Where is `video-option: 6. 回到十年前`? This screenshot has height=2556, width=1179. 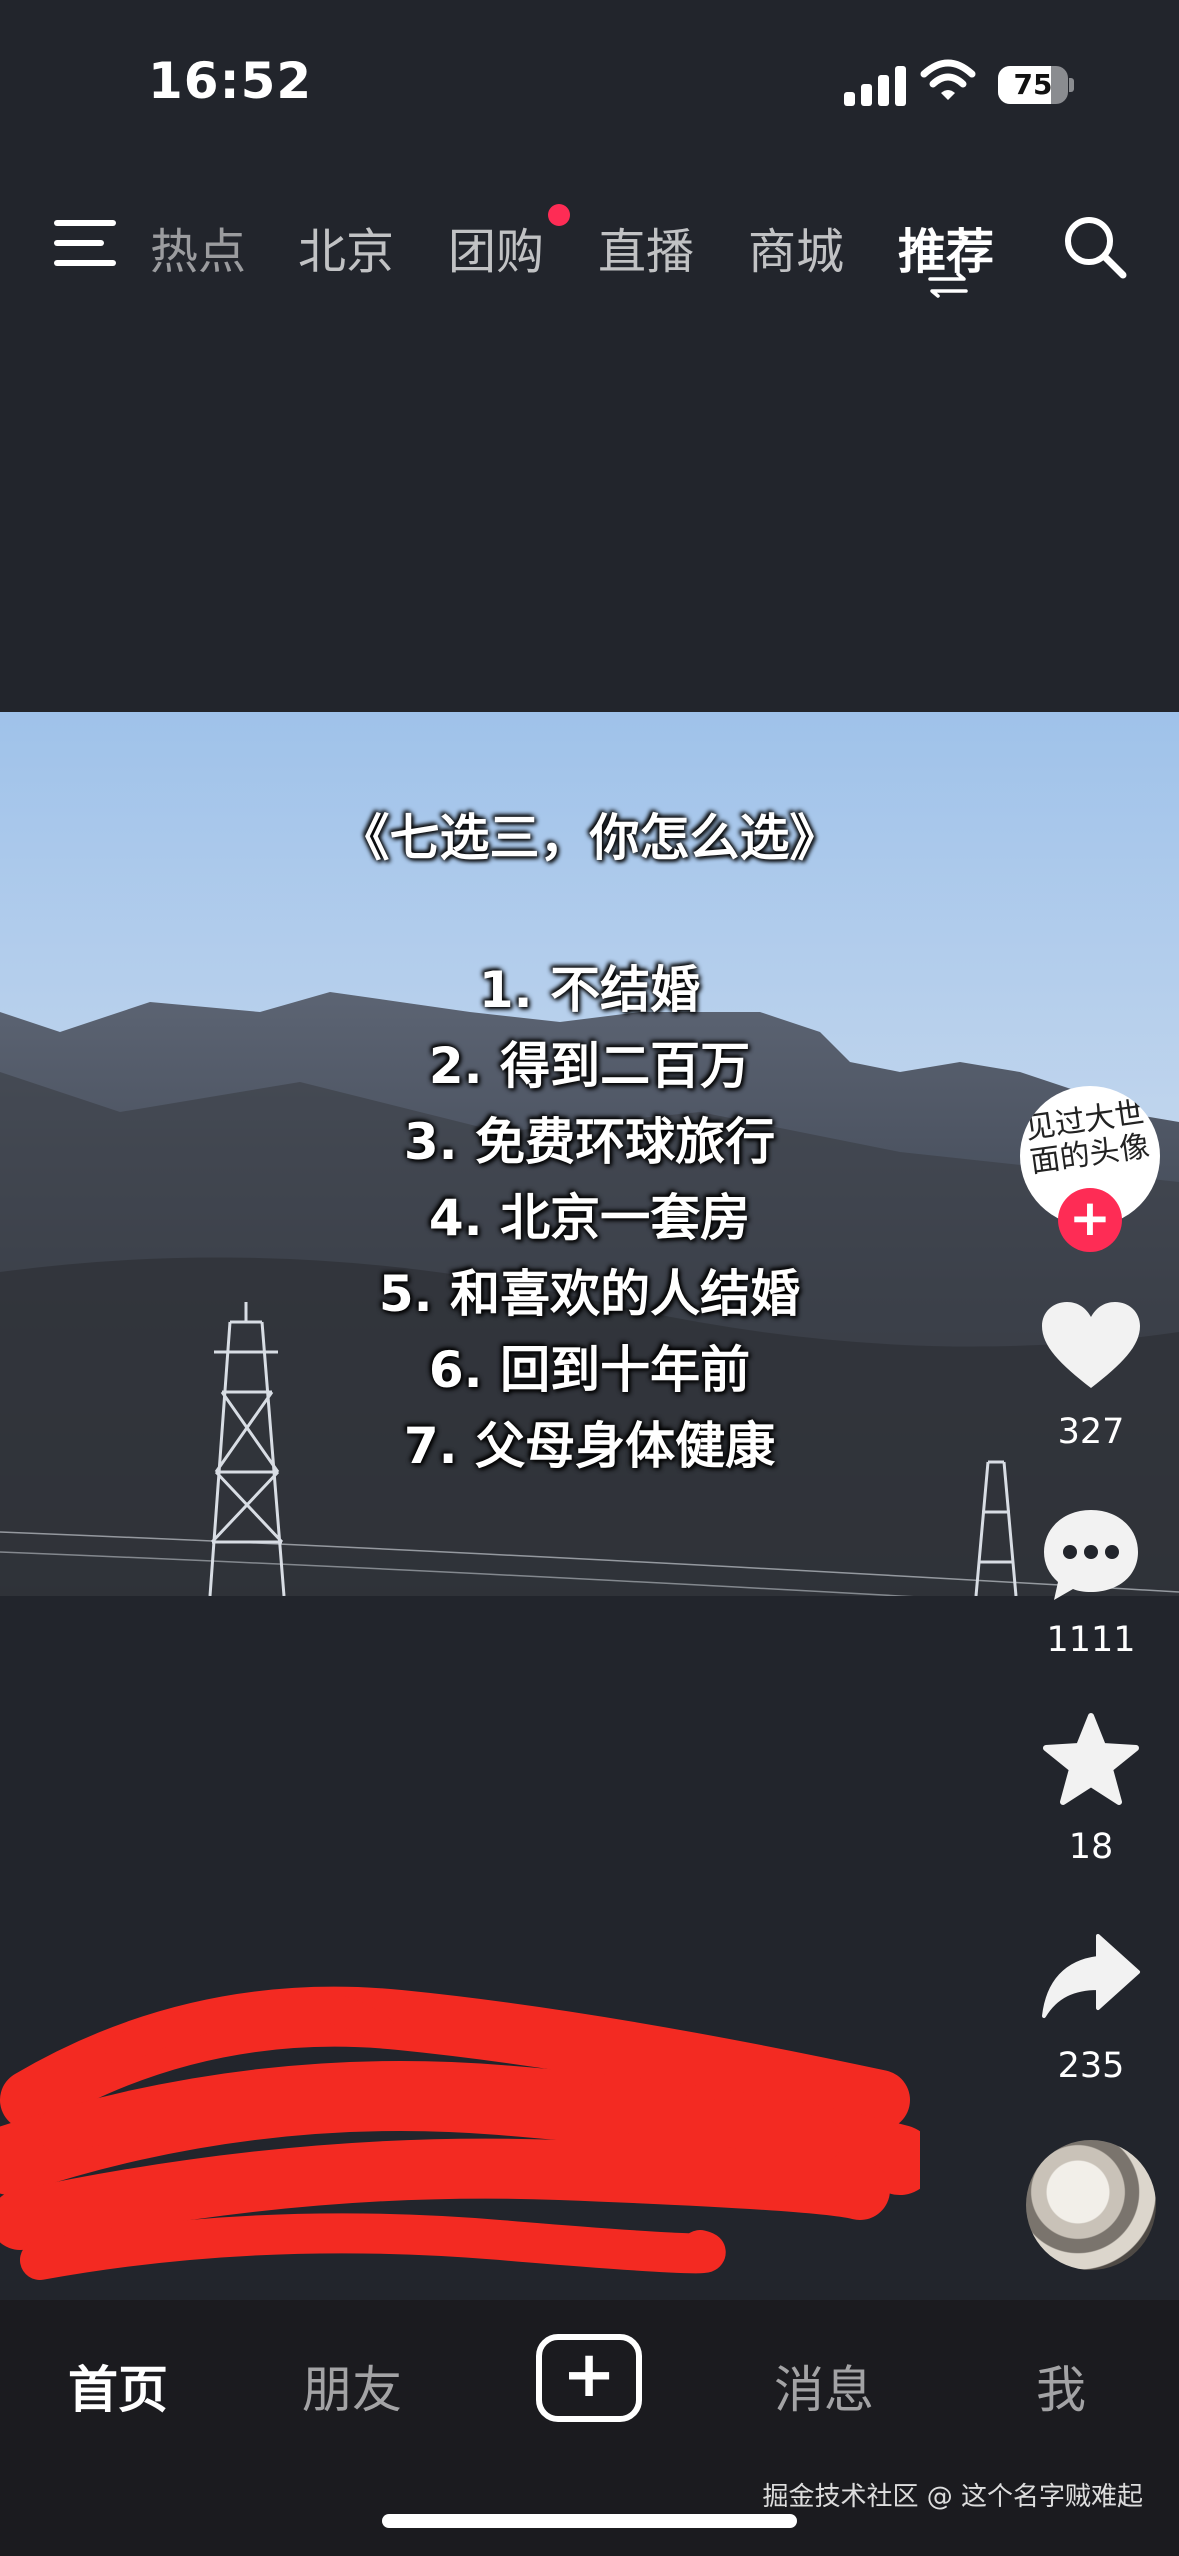
video-option: 6. 回到十年前 is located at coordinates (589, 1370).